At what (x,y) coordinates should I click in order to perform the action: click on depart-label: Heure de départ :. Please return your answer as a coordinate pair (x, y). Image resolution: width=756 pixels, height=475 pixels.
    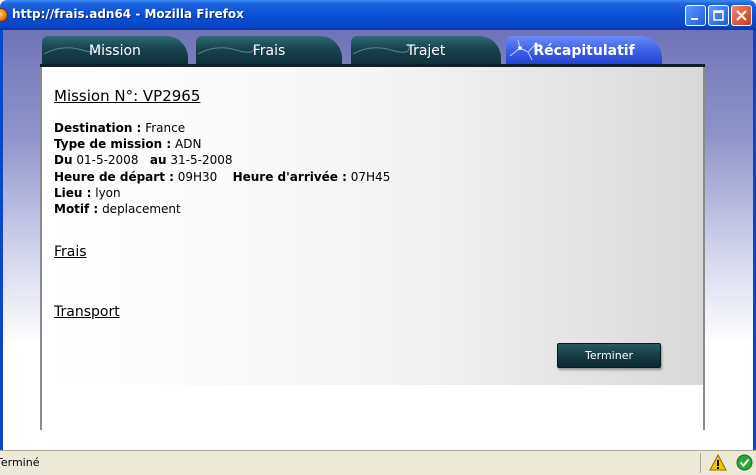
    Looking at the image, I should click on (114, 177).